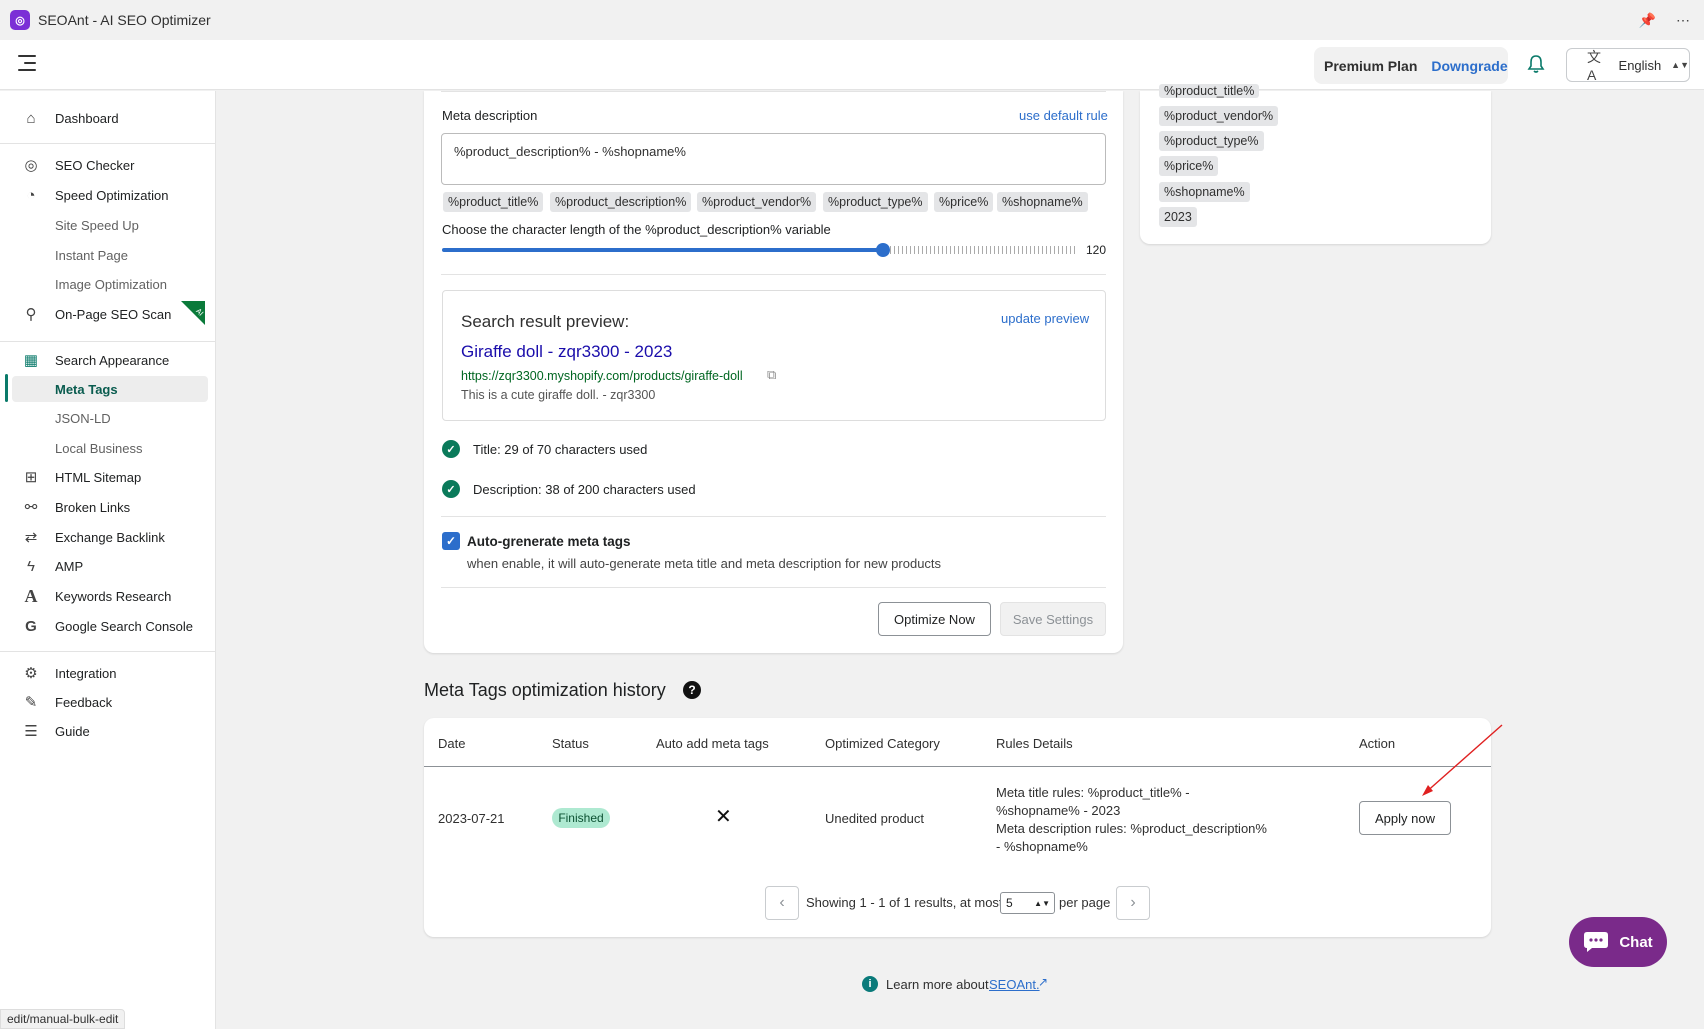 The height and width of the screenshot is (1029, 1704). Describe the element at coordinates (108, 284) in the screenshot. I see `sidebar-item-image-optimization: Image Optimization` at that location.